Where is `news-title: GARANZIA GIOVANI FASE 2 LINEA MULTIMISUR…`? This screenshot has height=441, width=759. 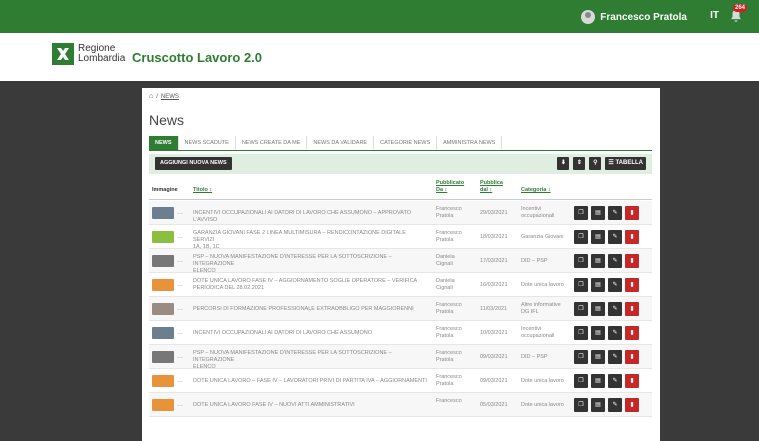 news-title: GARANZIA GIOVANI FASE 2 LINEA MULTIMISUR… is located at coordinates (310, 240).